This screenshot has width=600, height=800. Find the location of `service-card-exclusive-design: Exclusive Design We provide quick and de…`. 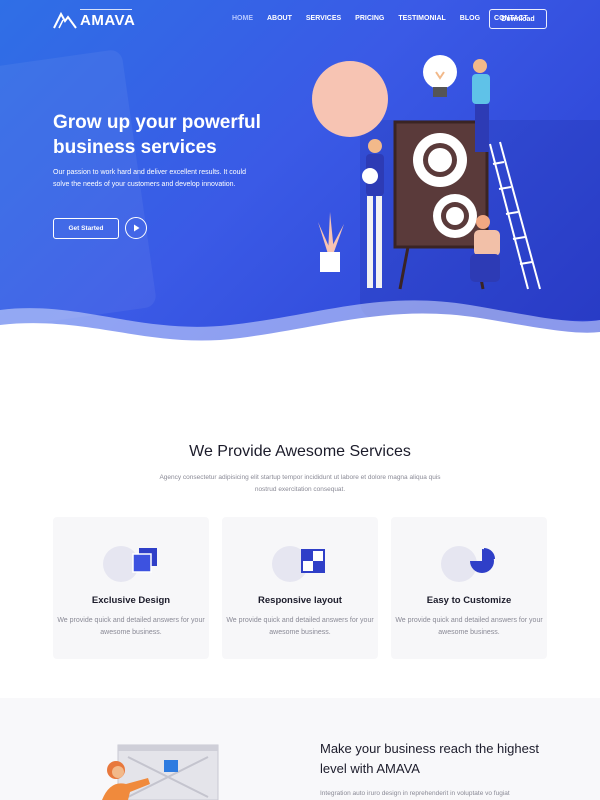

service-card-exclusive-design: Exclusive Design We provide quick and de… is located at coordinates (131, 588).